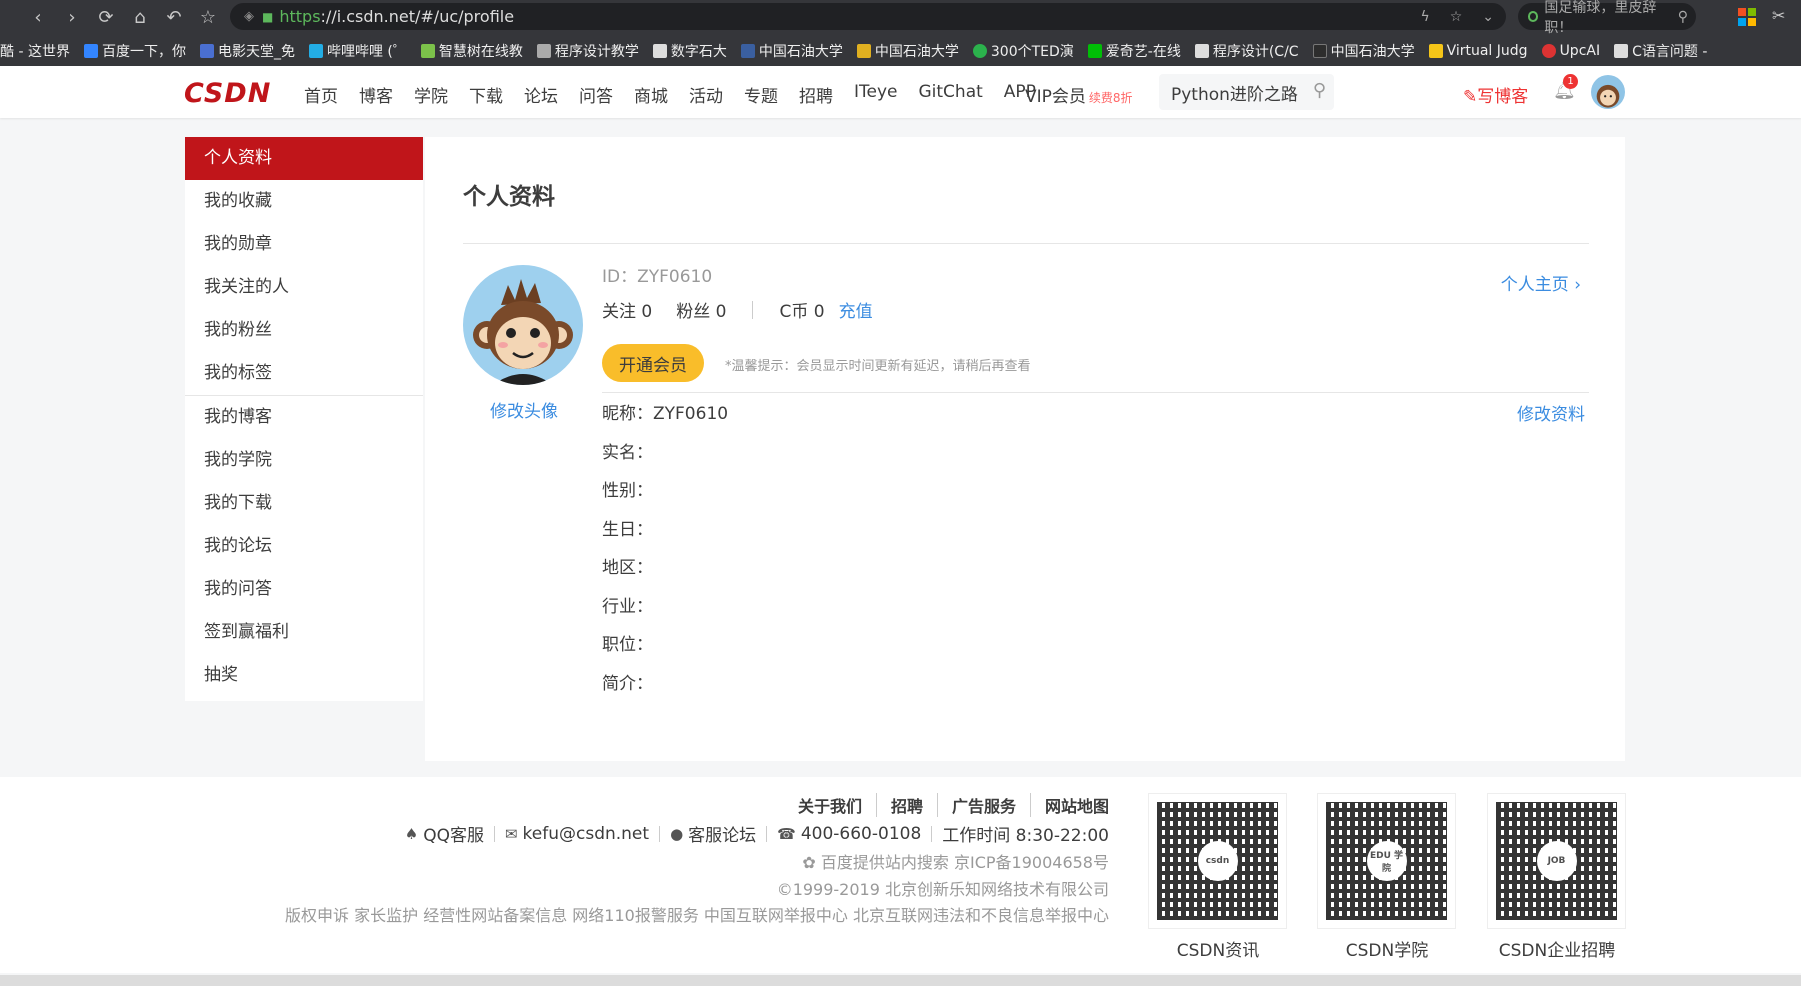 This screenshot has height=986, width=1801. Describe the element at coordinates (657, 277) in the screenshot. I see `user-id: ID：ZYF0610` at that location.